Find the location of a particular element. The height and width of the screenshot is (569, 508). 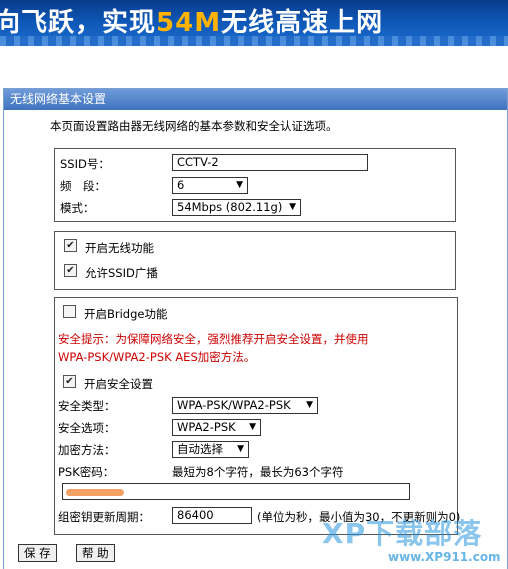

site-watermark: XP下载部落 www.XP911.com is located at coordinates (413, 539).